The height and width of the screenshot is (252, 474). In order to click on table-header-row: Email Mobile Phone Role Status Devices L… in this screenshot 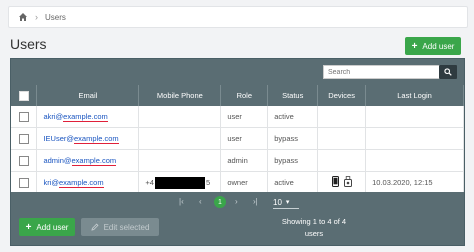, I will do `click(237, 95)`.